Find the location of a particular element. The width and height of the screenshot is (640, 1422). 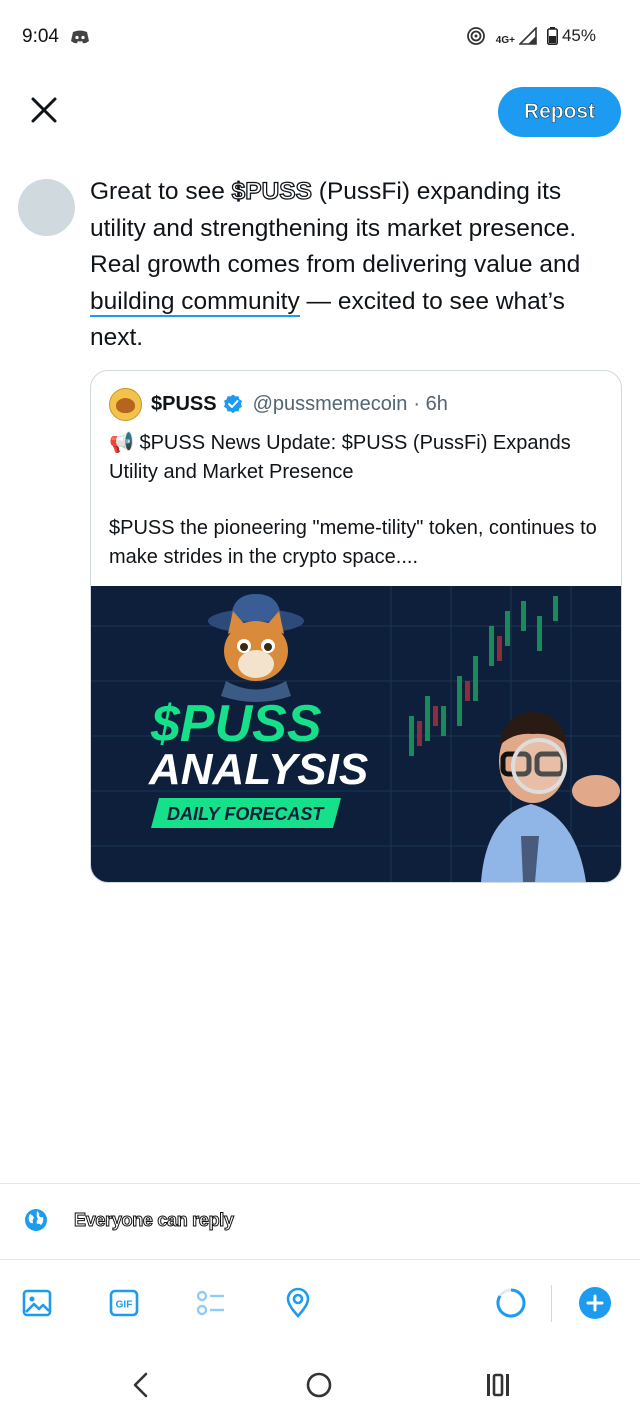

battery-indicator: 45% is located at coordinates (571, 36).